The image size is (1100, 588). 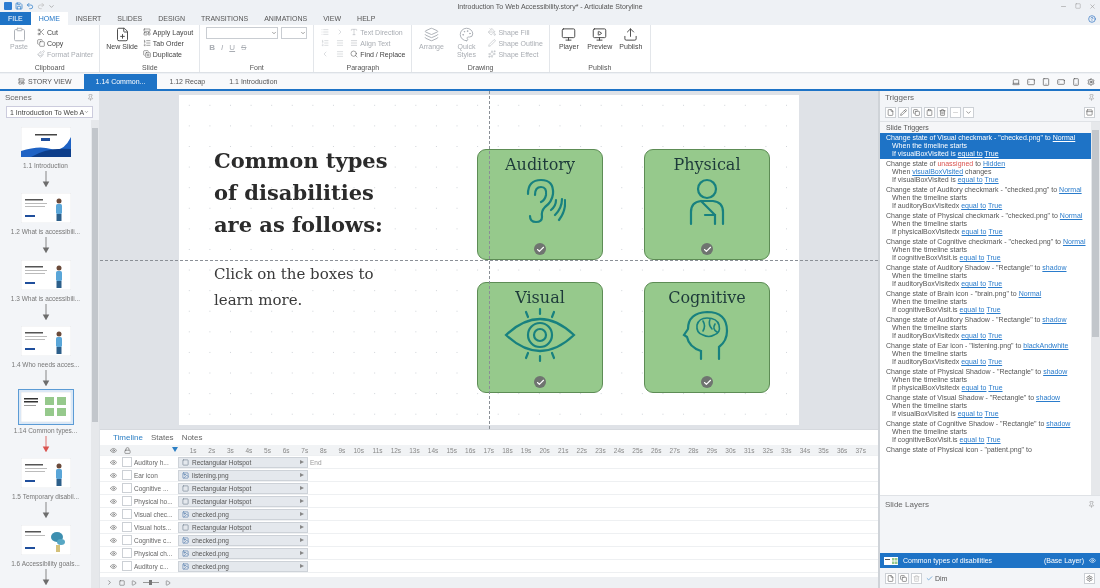 What do you see at coordinates (891, 560) in the screenshot?
I see `layer-thumbnail` at bounding box center [891, 560].